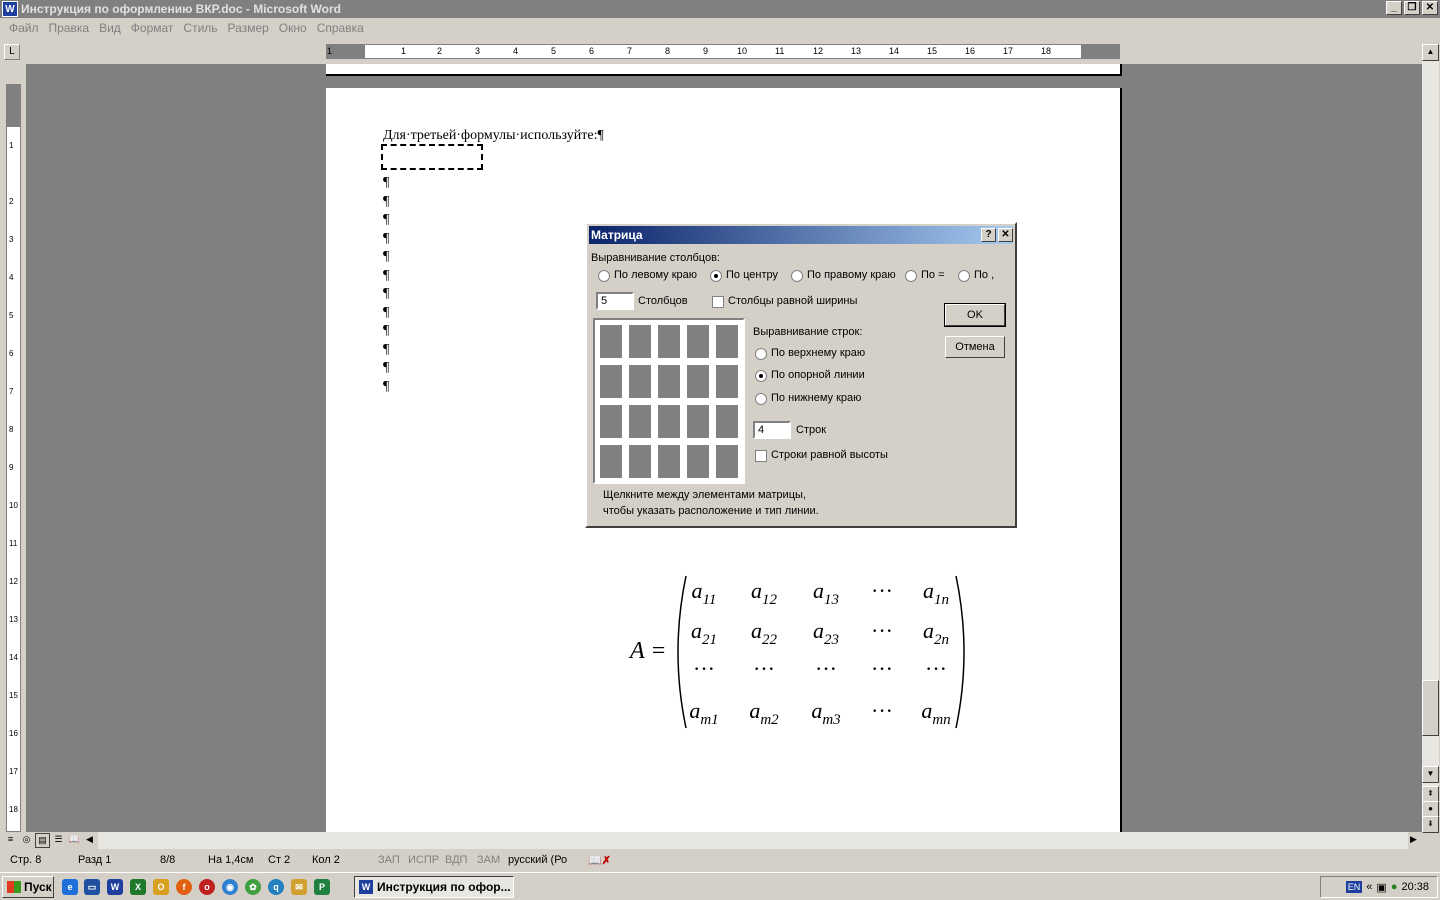 The height and width of the screenshot is (900, 1440). Describe the element at coordinates (493, 136) in the screenshot. I see `document-line: Для·третьей·формулы·используйте:¶` at that location.